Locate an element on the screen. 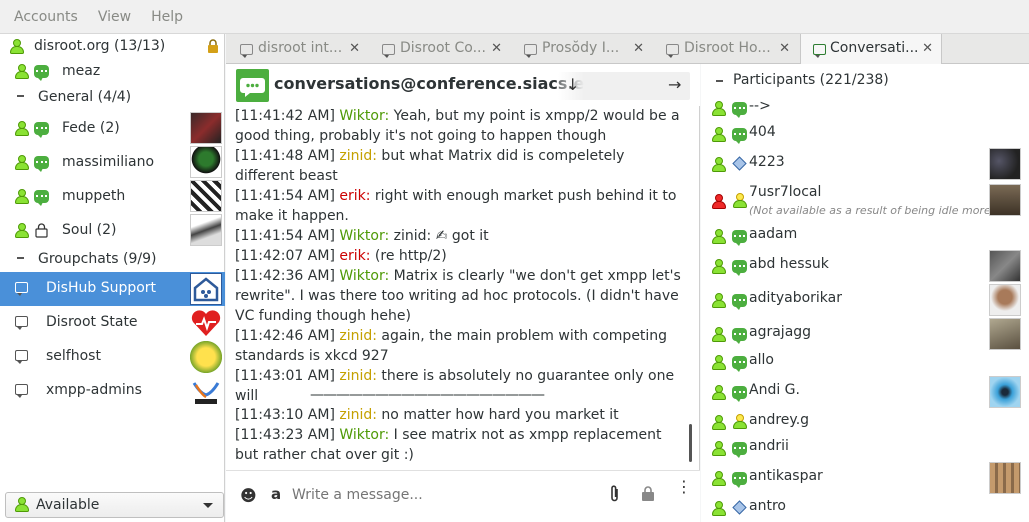 This screenshot has width=1029, height=522. participant-row: antro is located at coordinates (865, 510).